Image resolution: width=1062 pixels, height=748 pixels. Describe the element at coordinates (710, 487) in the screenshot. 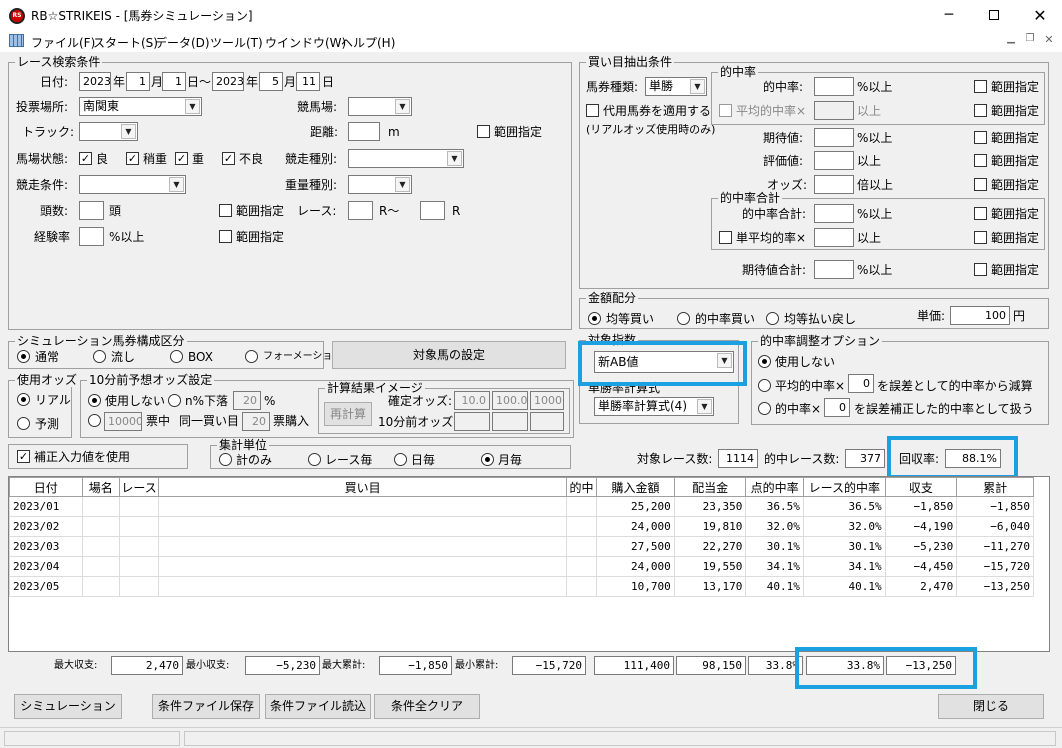

I see `col-payout-header: 配当金` at that location.